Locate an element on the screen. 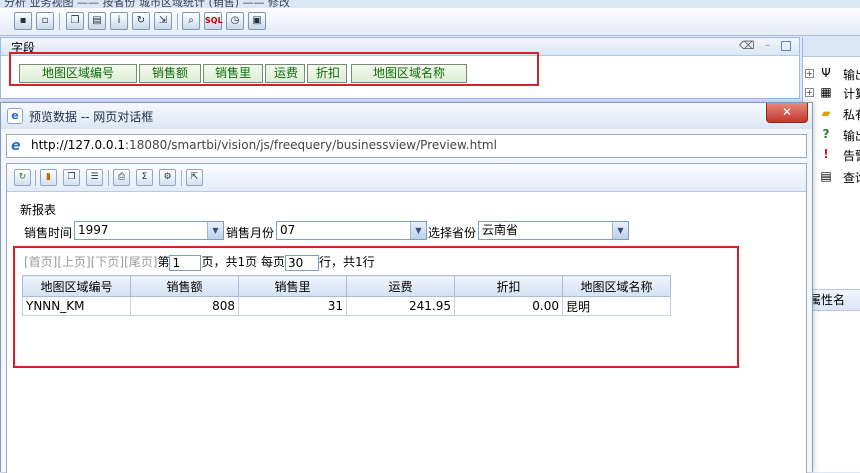  app-toolbar: ▪ ▫ ❐ ▤ i ↻ ⇲ ⌕ SQL ◷ ▣ is located at coordinates (430, 22).